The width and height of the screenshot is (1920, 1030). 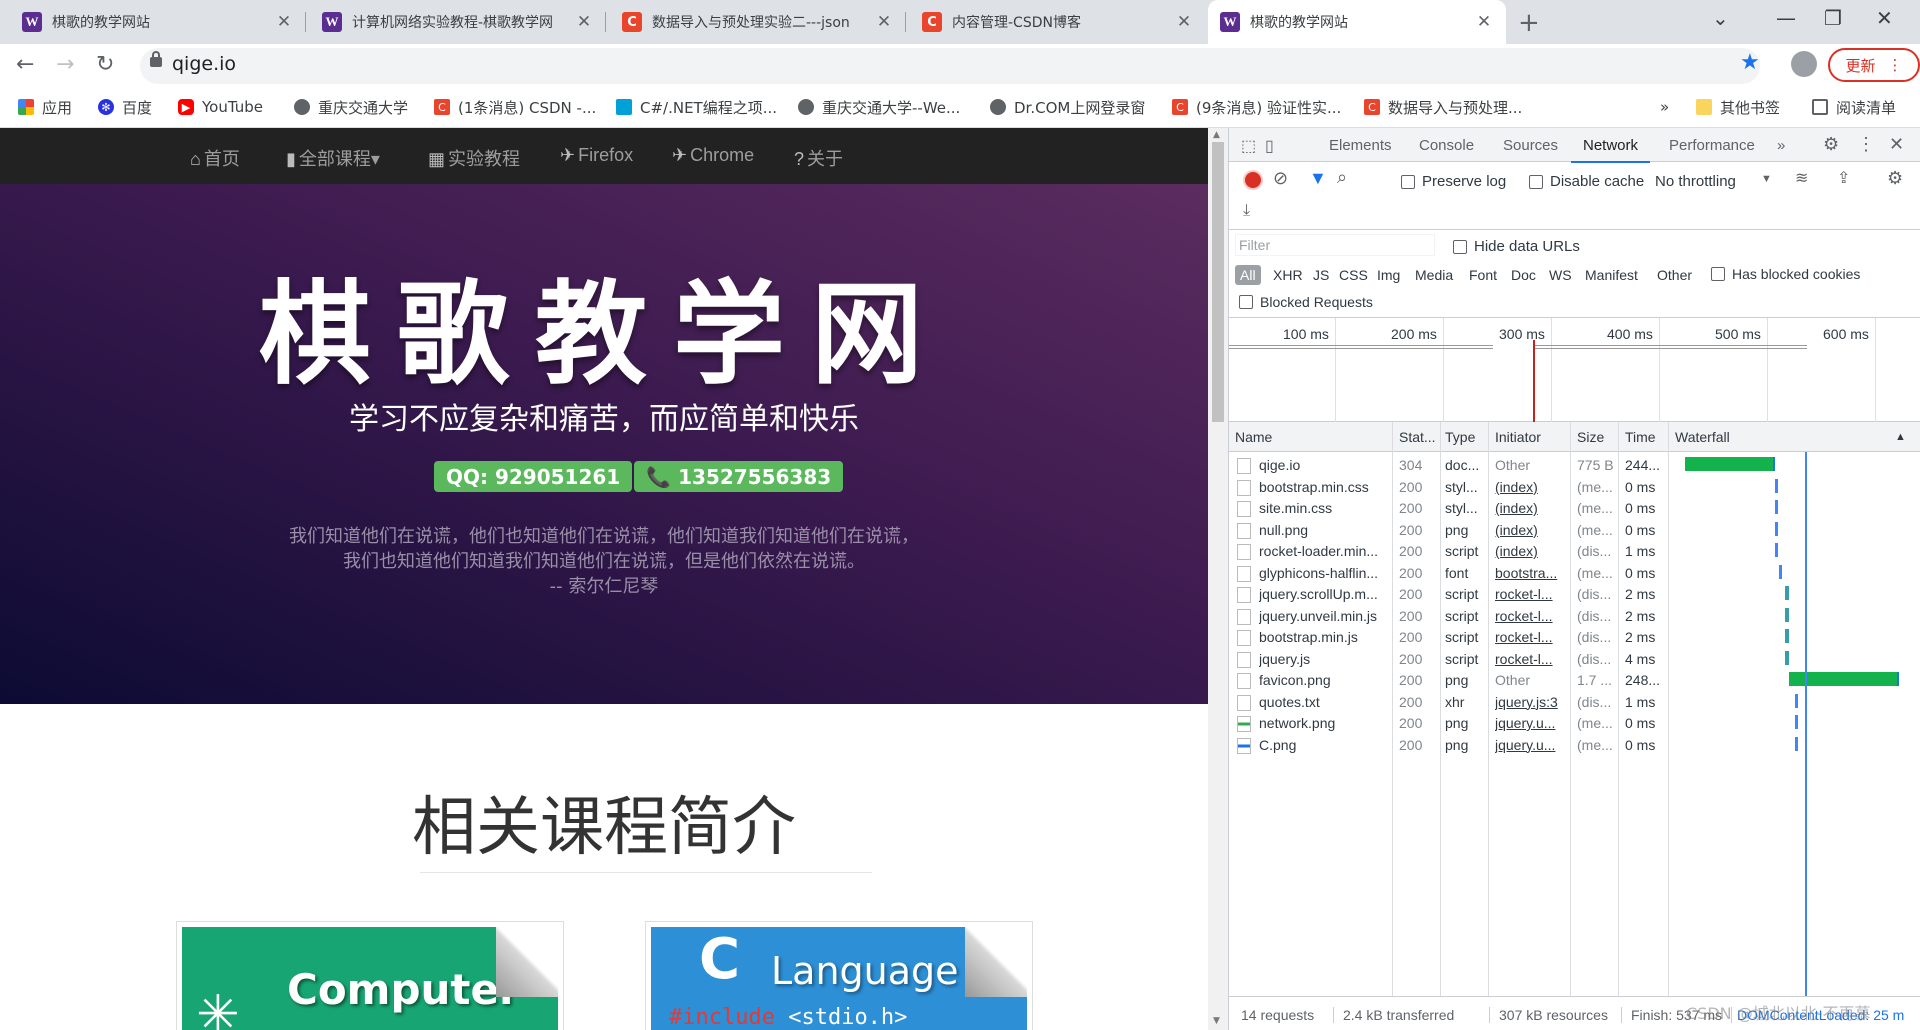 I want to click on new-tab-icon: +, so click(x=1529, y=23).